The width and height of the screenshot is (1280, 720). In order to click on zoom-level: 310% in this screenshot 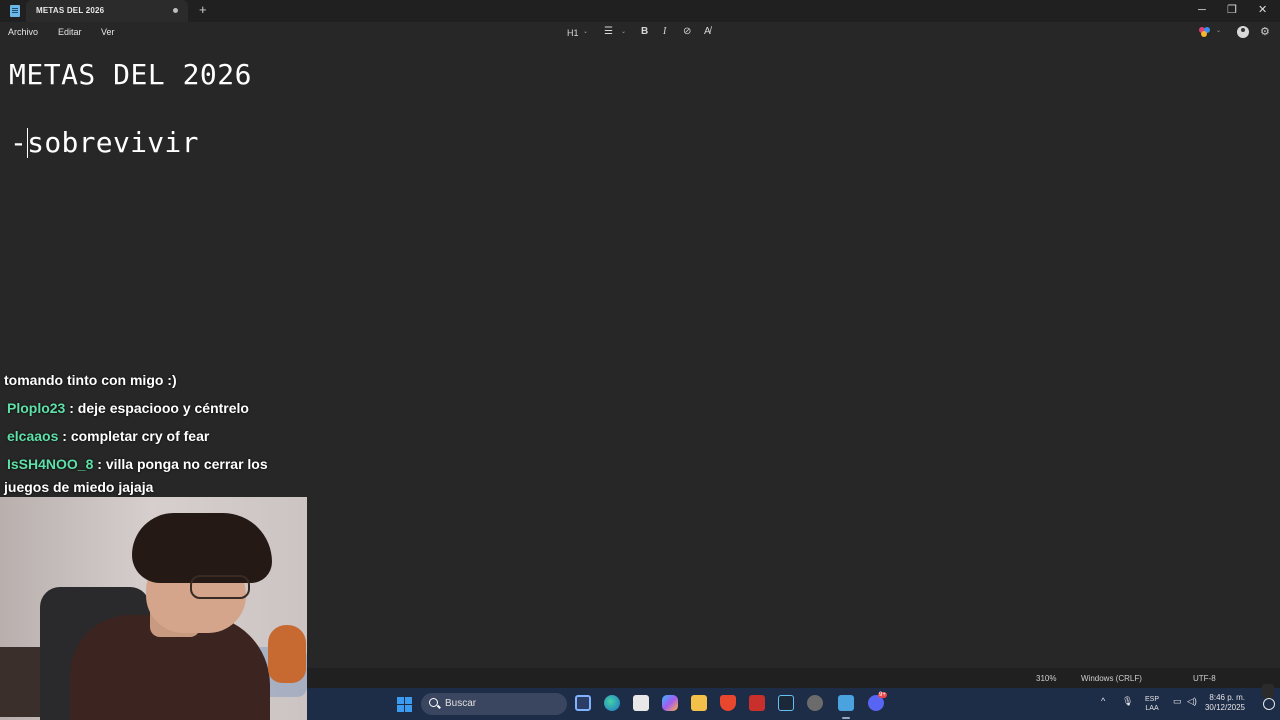, I will do `click(1046, 678)`.